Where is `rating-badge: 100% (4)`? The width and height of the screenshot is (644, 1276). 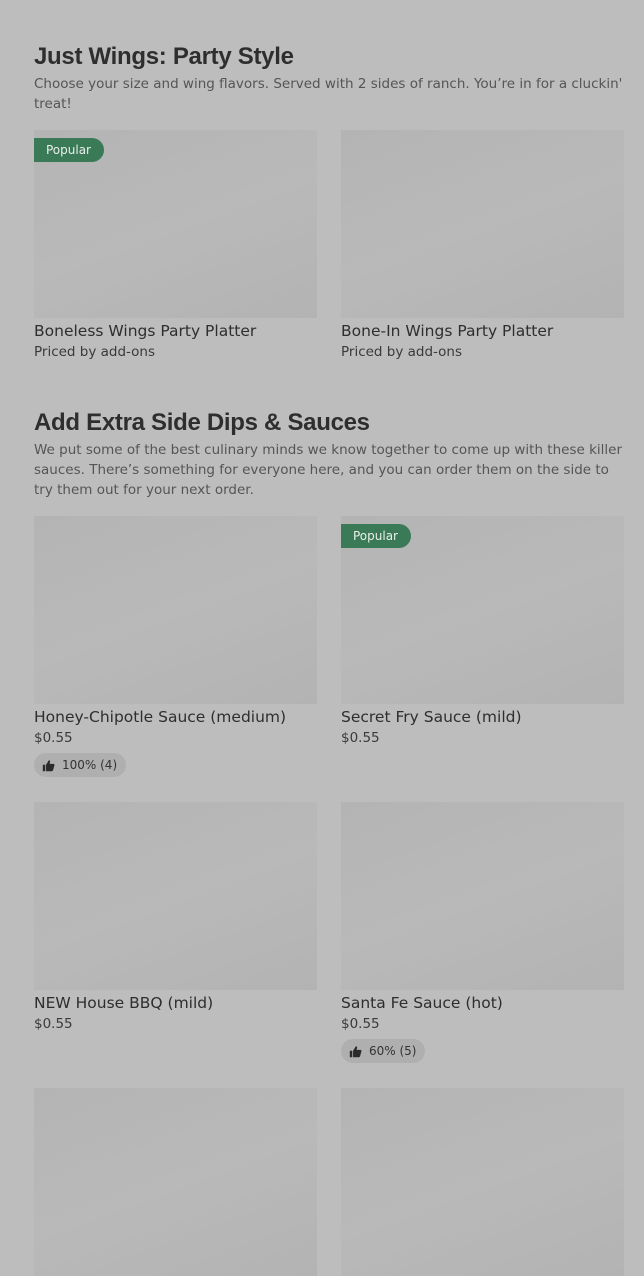
rating-badge: 100% (4) is located at coordinates (80, 765).